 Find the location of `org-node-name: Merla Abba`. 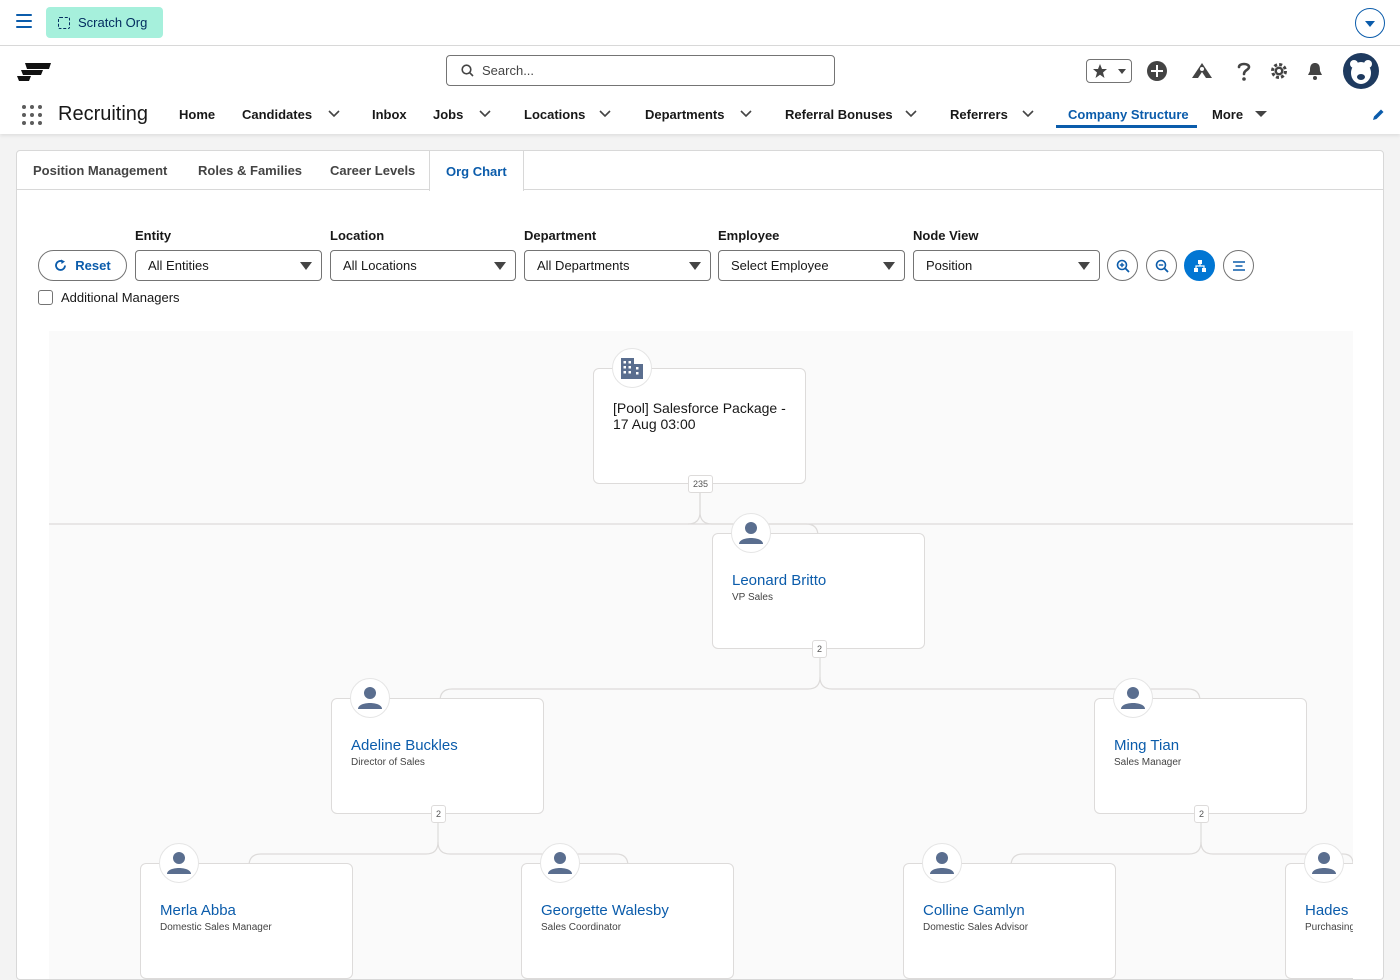

org-node-name: Merla Abba is located at coordinates (198, 910).